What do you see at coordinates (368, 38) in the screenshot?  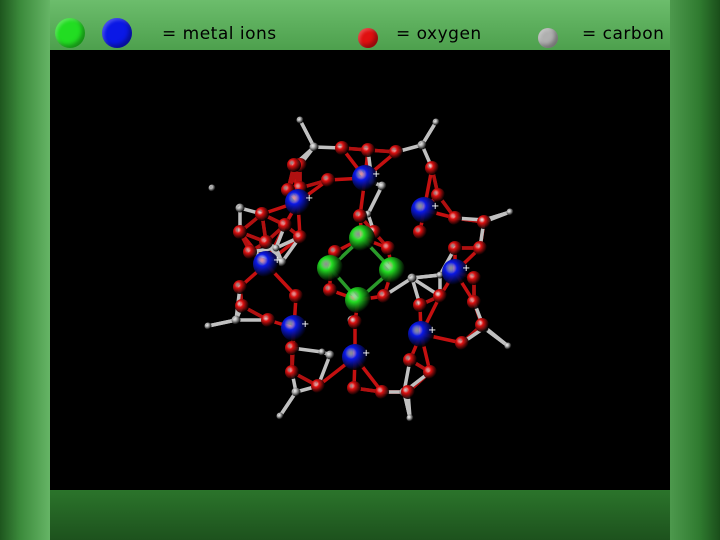 I see `oxygen-swatch` at bounding box center [368, 38].